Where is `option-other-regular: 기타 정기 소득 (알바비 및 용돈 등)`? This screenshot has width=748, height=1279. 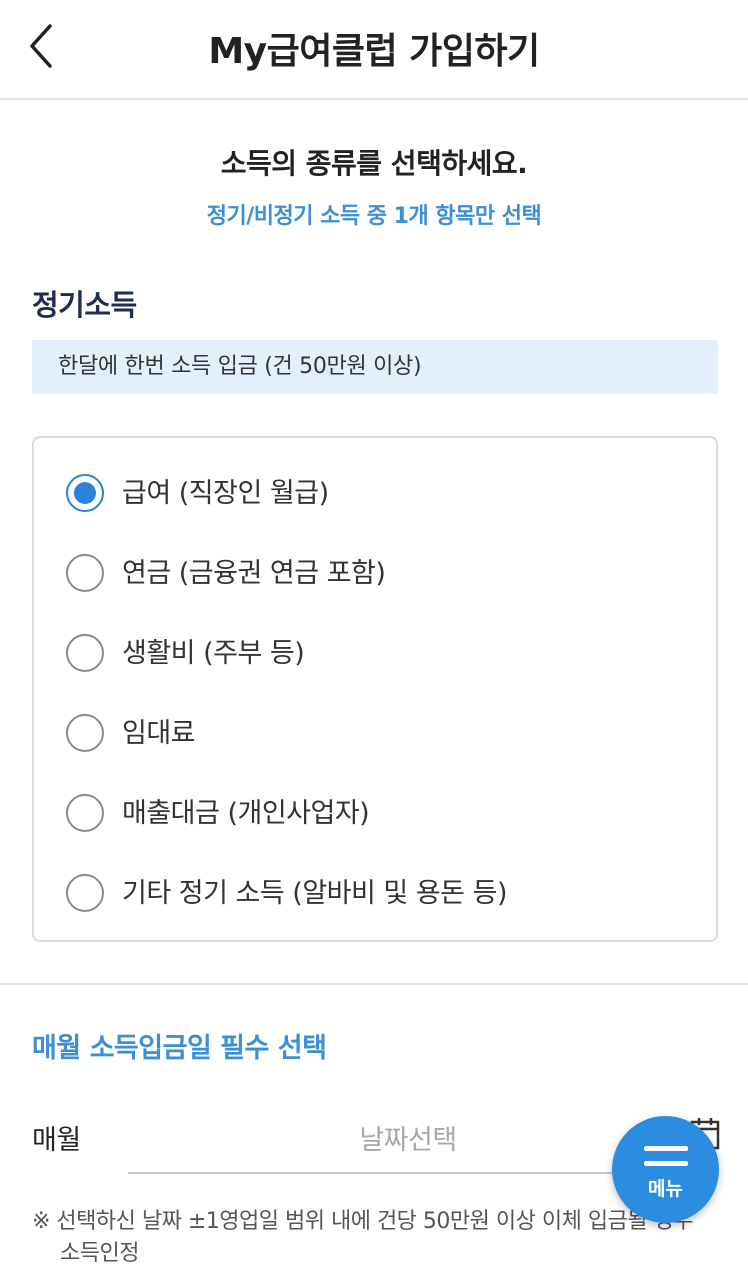
option-other-regular: 기타 정기 소득 (알바비 및 용돈 등) is located at coordinates (376, 894).